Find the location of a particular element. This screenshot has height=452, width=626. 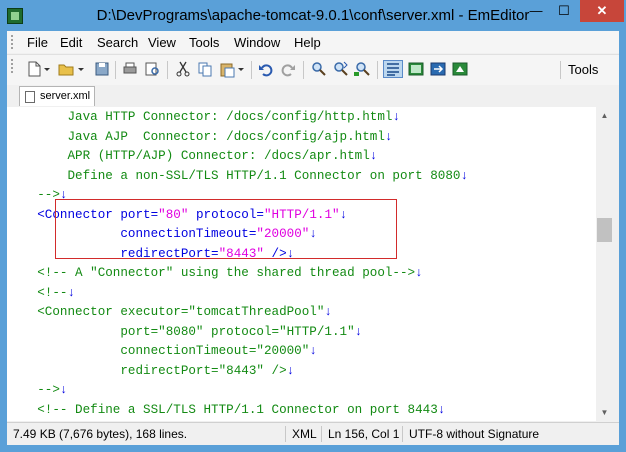

print-preview-icon is located at coordinates (152, 69).